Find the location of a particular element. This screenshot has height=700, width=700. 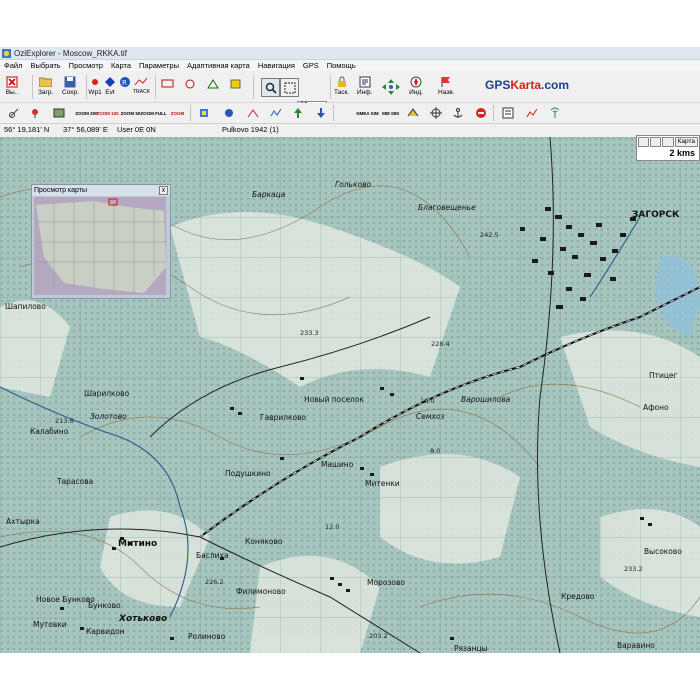

overview-window: Просмотр карты x is located at coordinates (101, 241).